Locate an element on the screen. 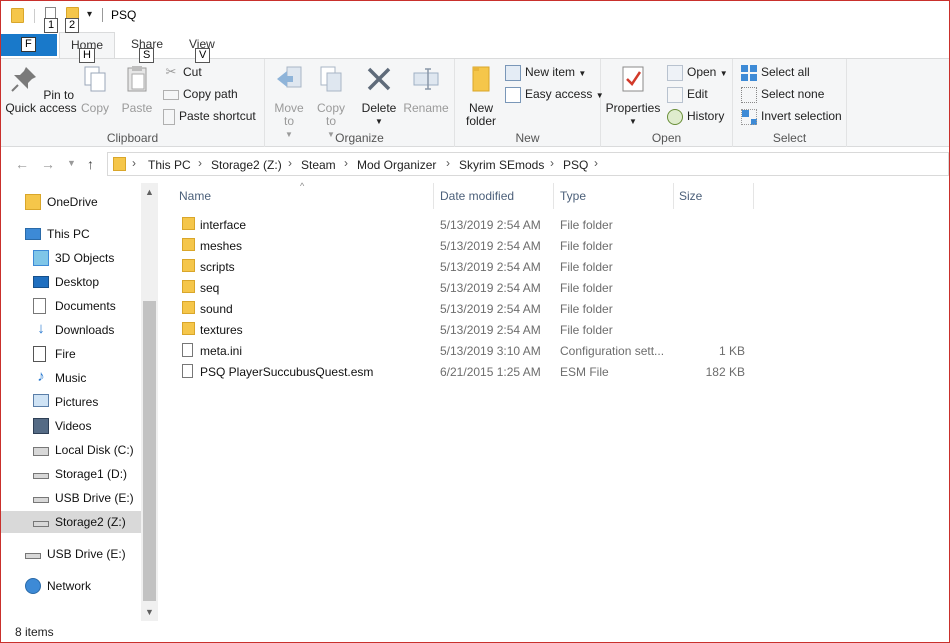 Image resolution: width=950 pixels, height=643 pixels. open-group-label: Open is located at coordinates (666, 138).